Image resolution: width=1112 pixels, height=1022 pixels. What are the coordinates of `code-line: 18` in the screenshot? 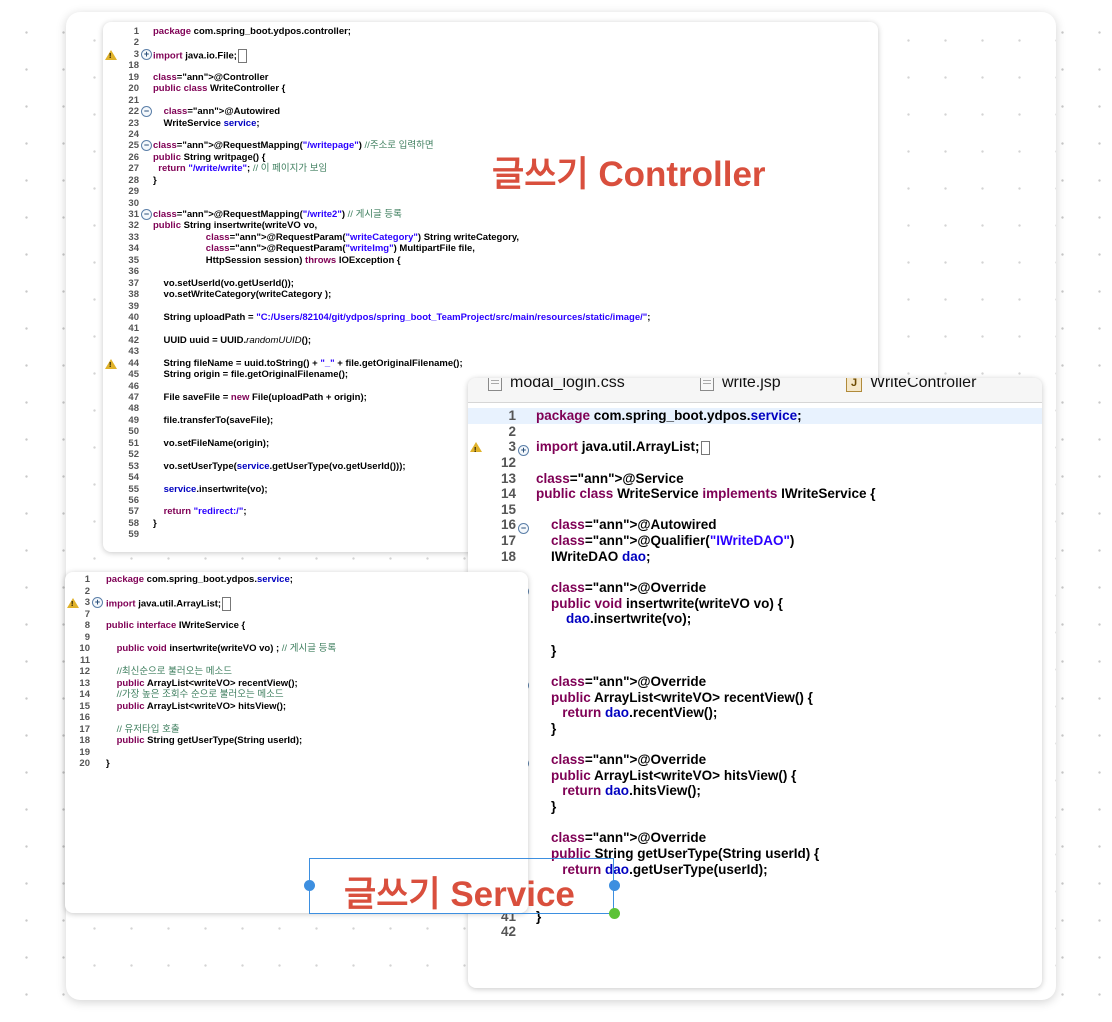 It's located at (490, 65).